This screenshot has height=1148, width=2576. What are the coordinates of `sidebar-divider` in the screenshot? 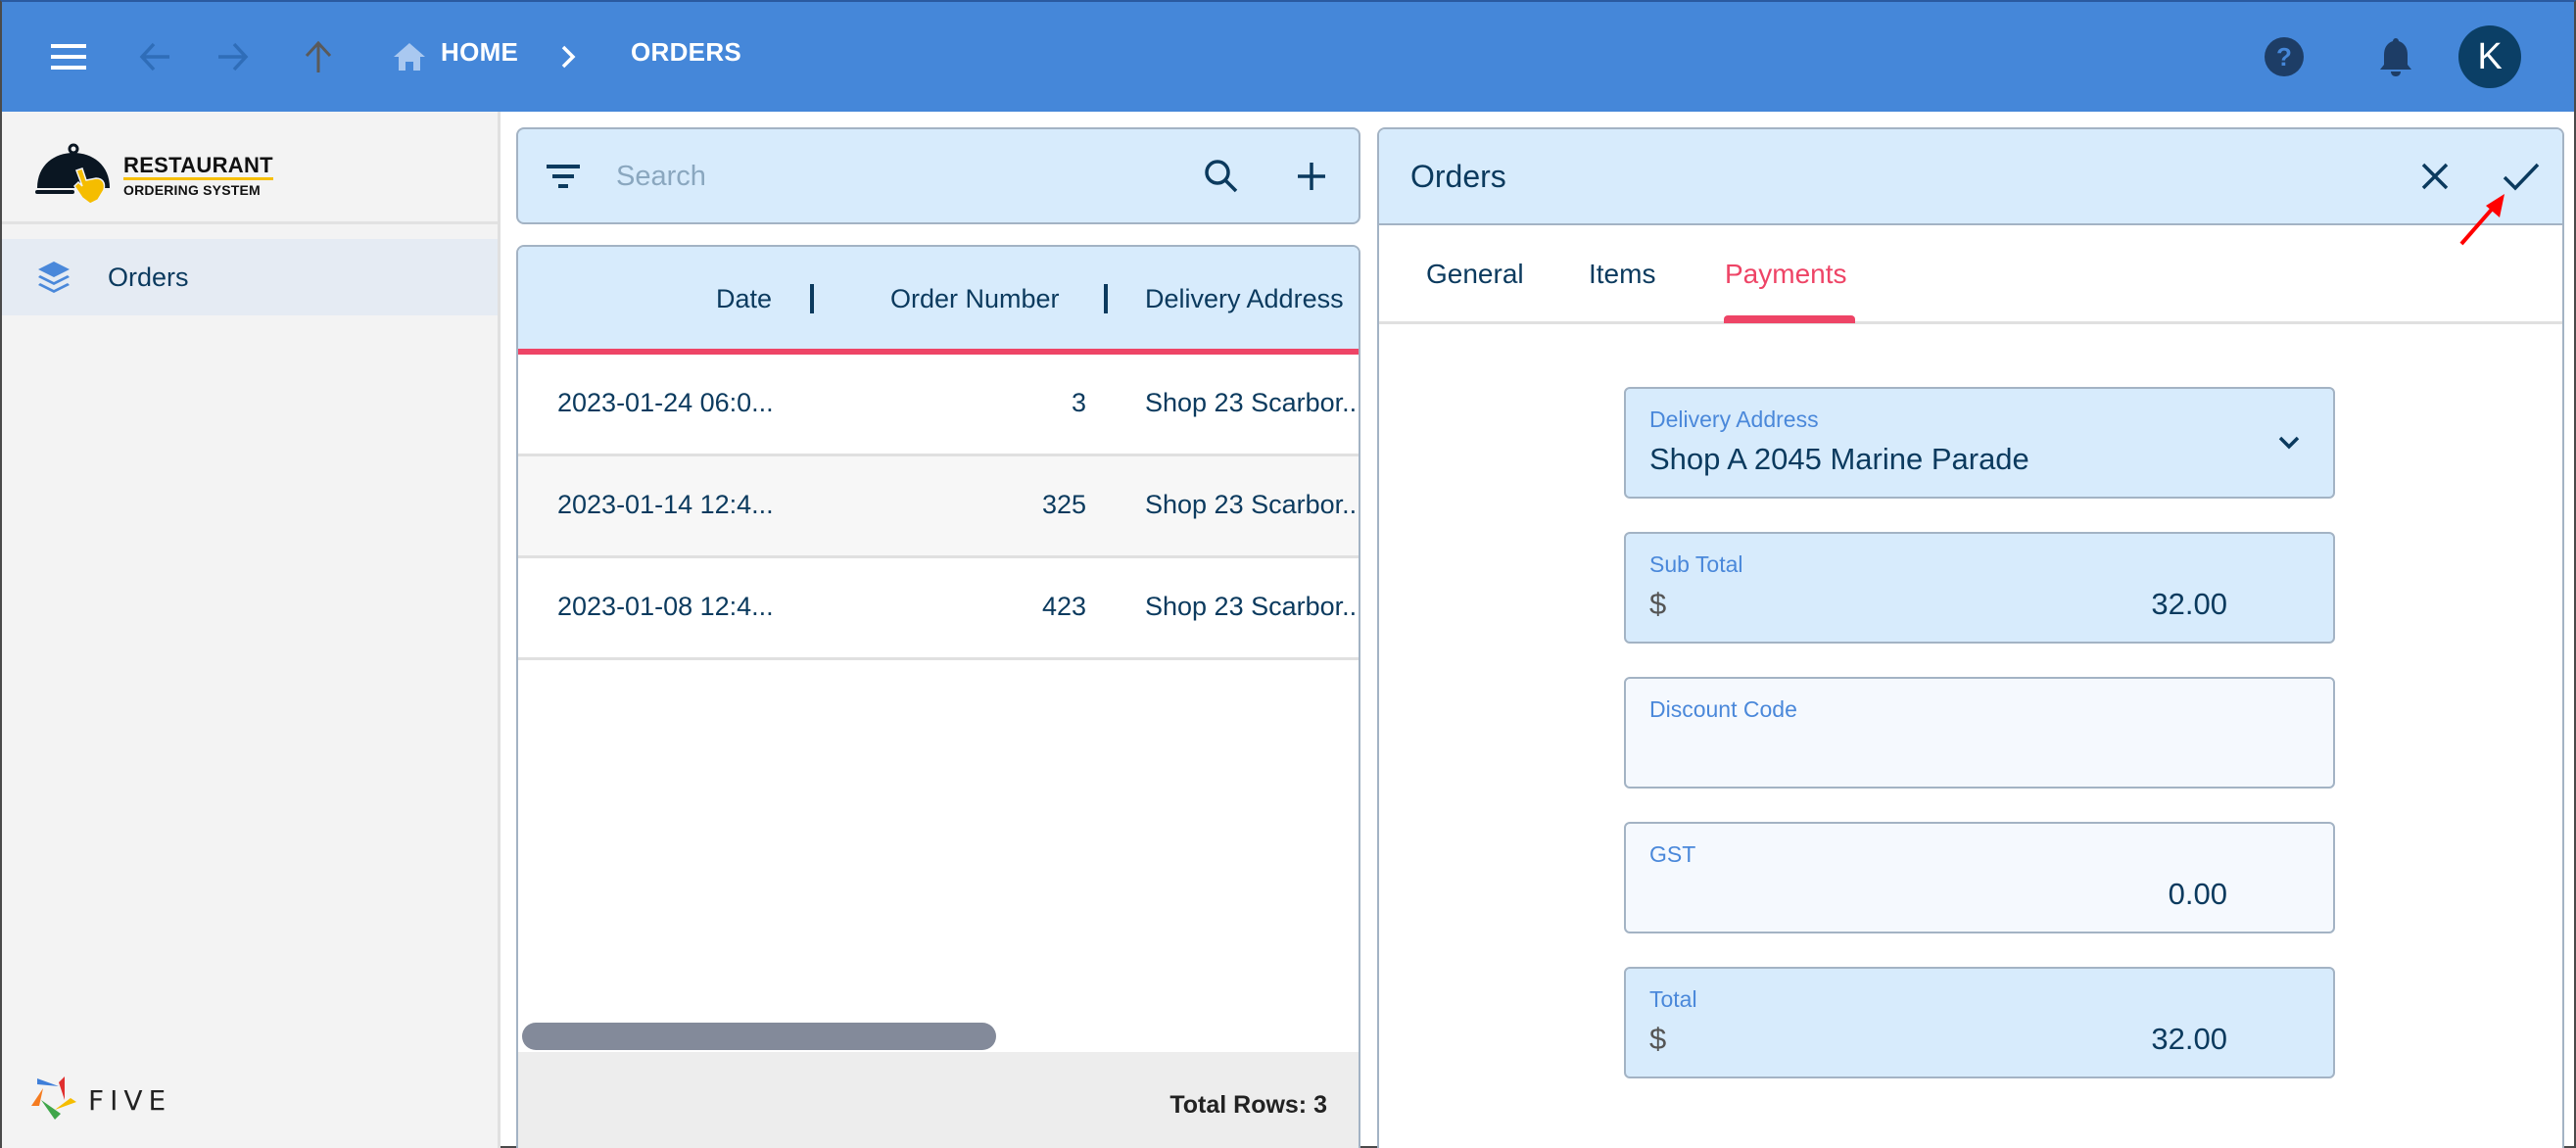 It's located at (250, 222).